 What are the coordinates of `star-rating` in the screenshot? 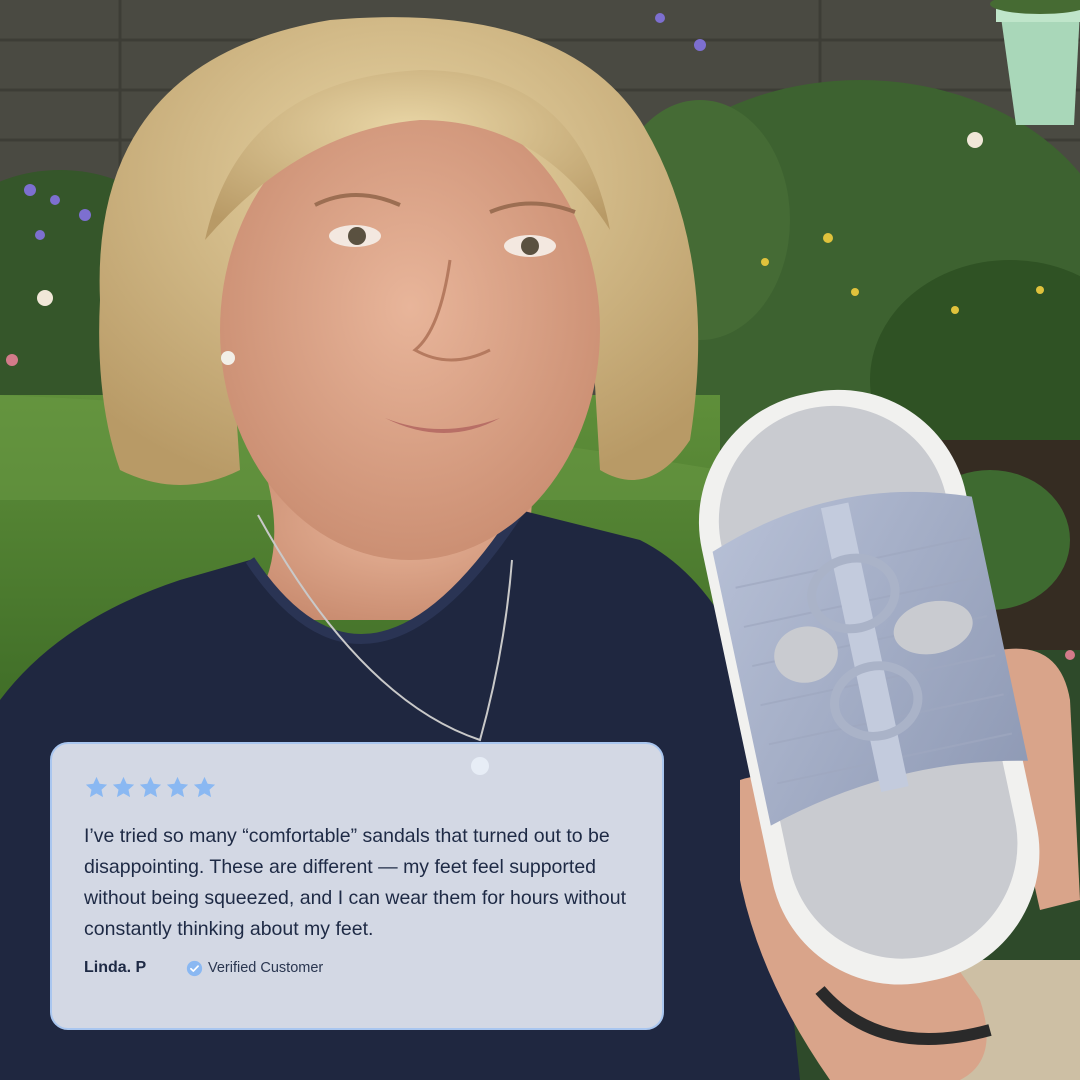 It's located at (357, 787).